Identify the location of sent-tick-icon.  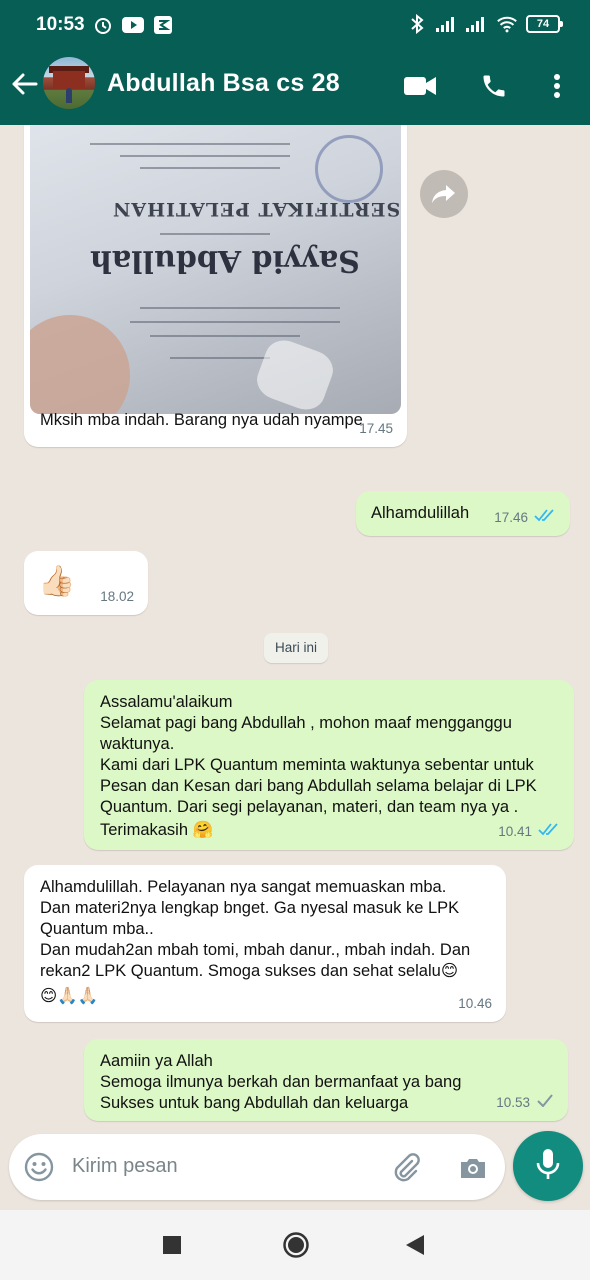
(545, 1102).